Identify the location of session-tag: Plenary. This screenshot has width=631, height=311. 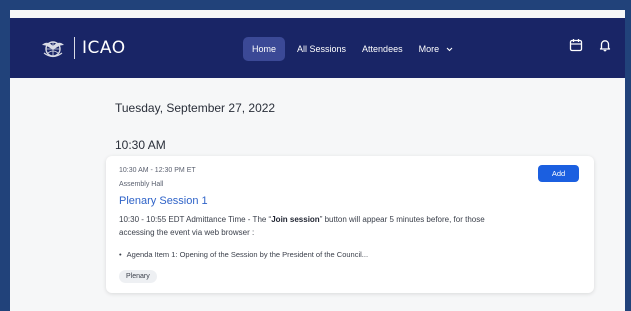
(138, 276).